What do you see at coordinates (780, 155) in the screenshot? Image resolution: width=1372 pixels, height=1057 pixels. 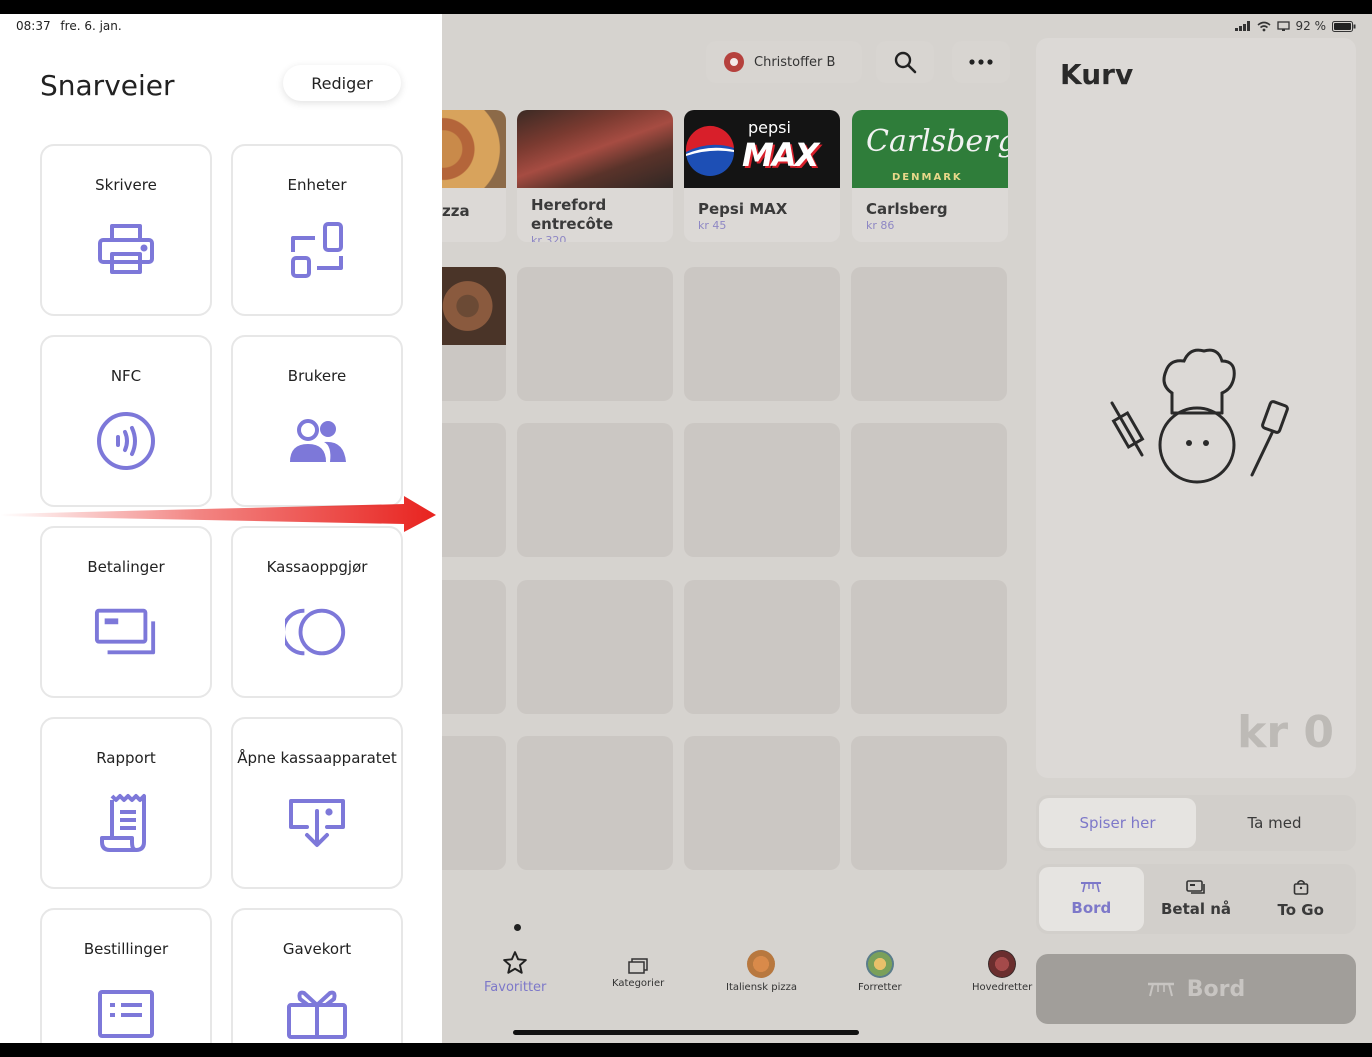 I see `max-logo-text: MAX` at bounding box center [780, 155].